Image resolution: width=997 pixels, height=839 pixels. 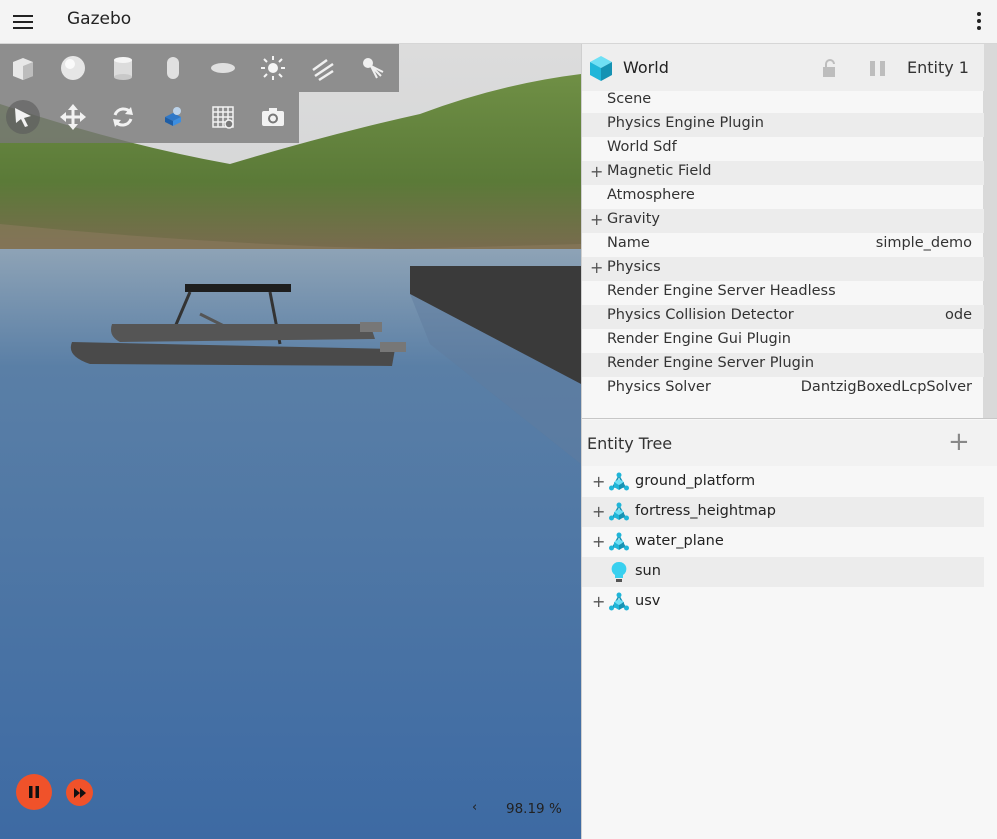 I want to click on entity-tree-header: Entity Tree +, so click(x=789, y=443).